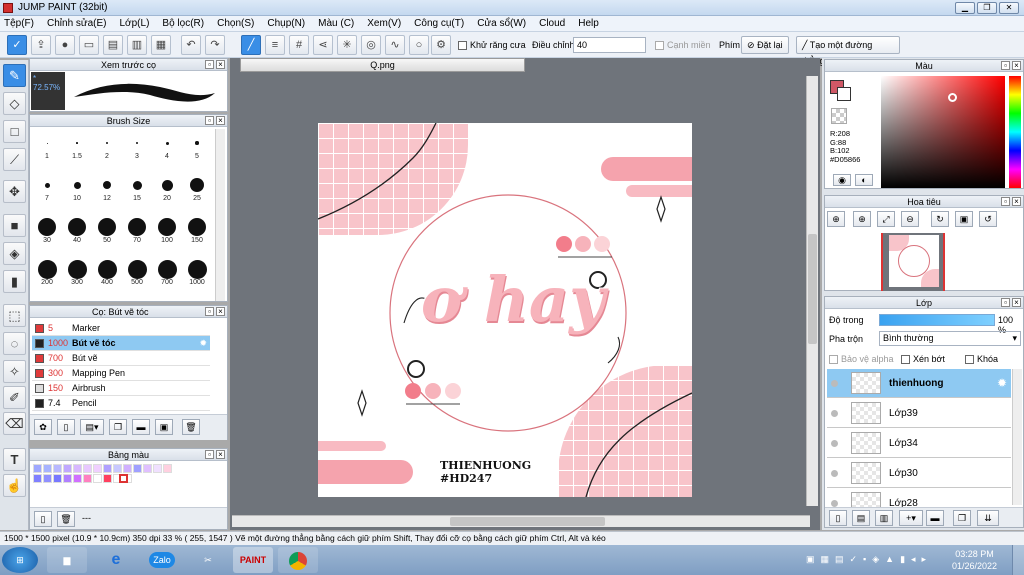 The image size is (1024, 575). What do you see at coordinates (347, 45) in the screenshot?
I see `radial-icon: ✳` at bounding box center [347, 45].